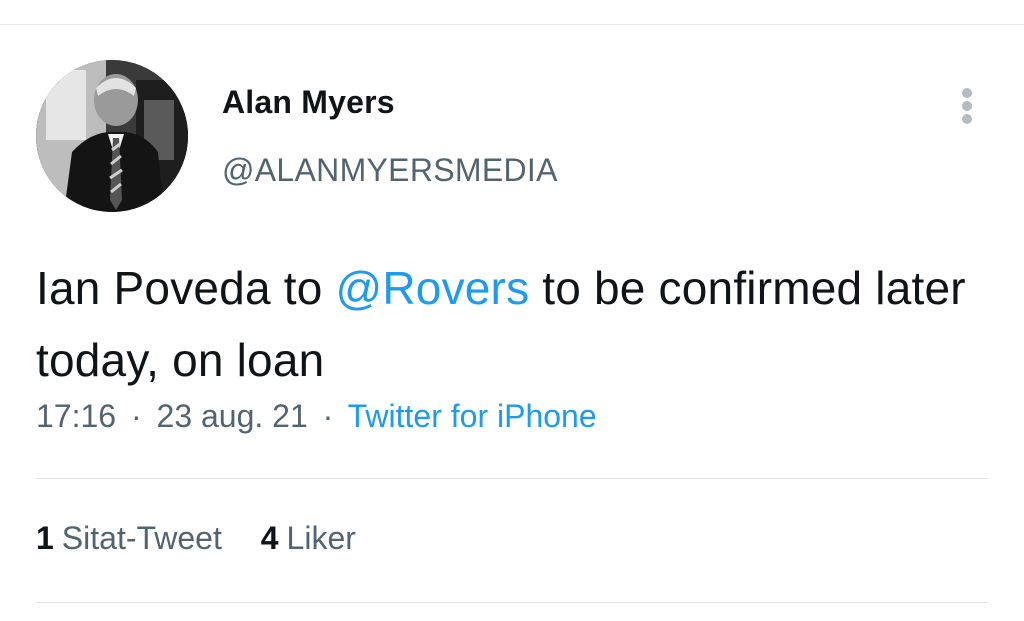  I want to click on like-count: 4, so click(269, 538).